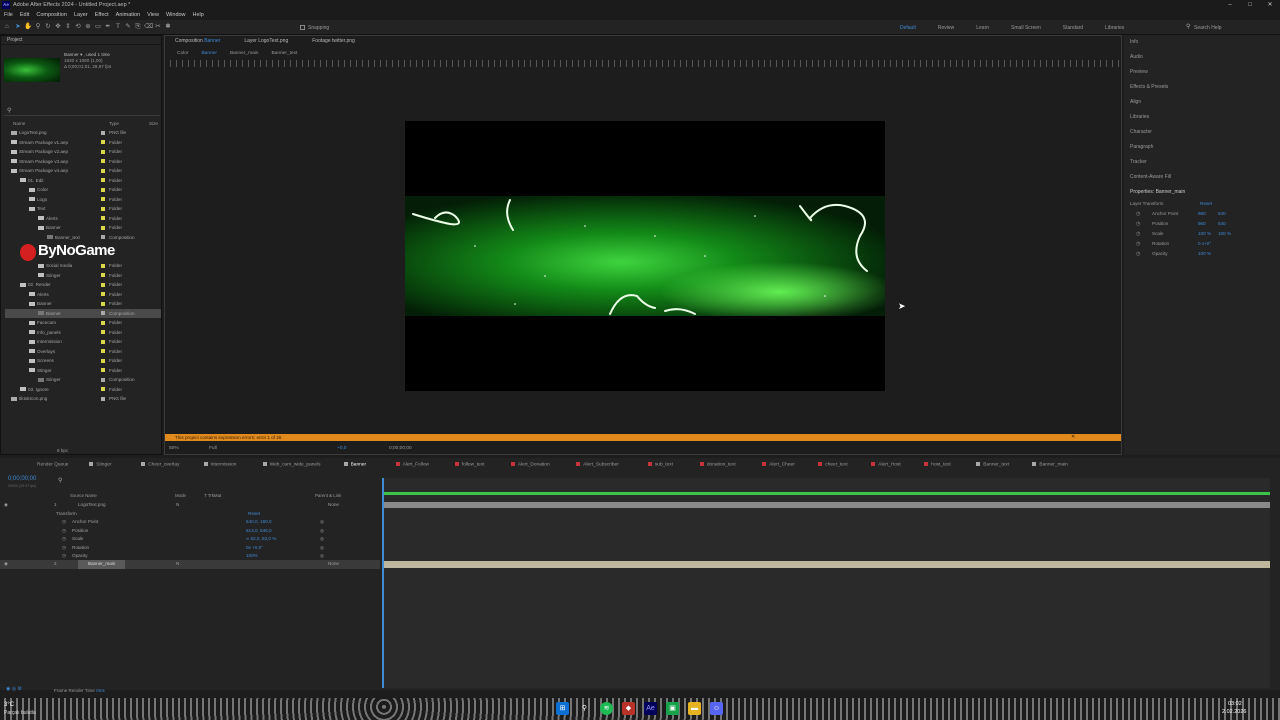 The width and height of the screenshot is (1280, 720). What do you see at coordinates (58, 27) in the screenshot?
I see `pan-tool-icon: ✥` at bounding box center [58, 27].